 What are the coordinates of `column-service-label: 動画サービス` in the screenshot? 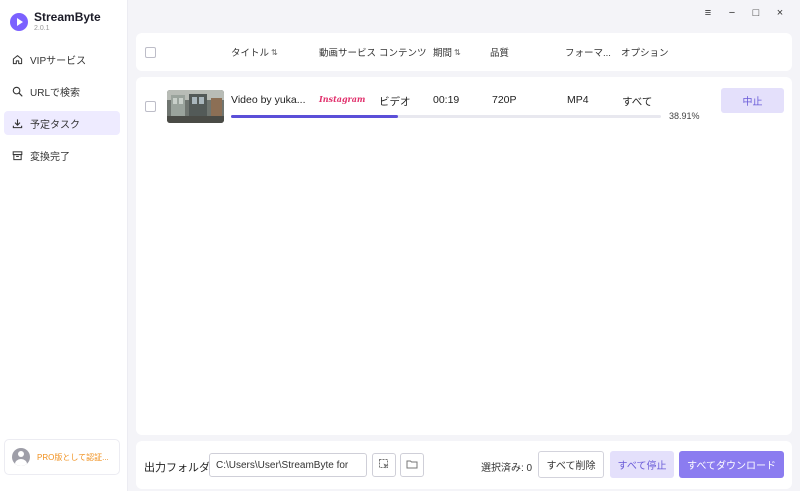 It's located at (348, 53).